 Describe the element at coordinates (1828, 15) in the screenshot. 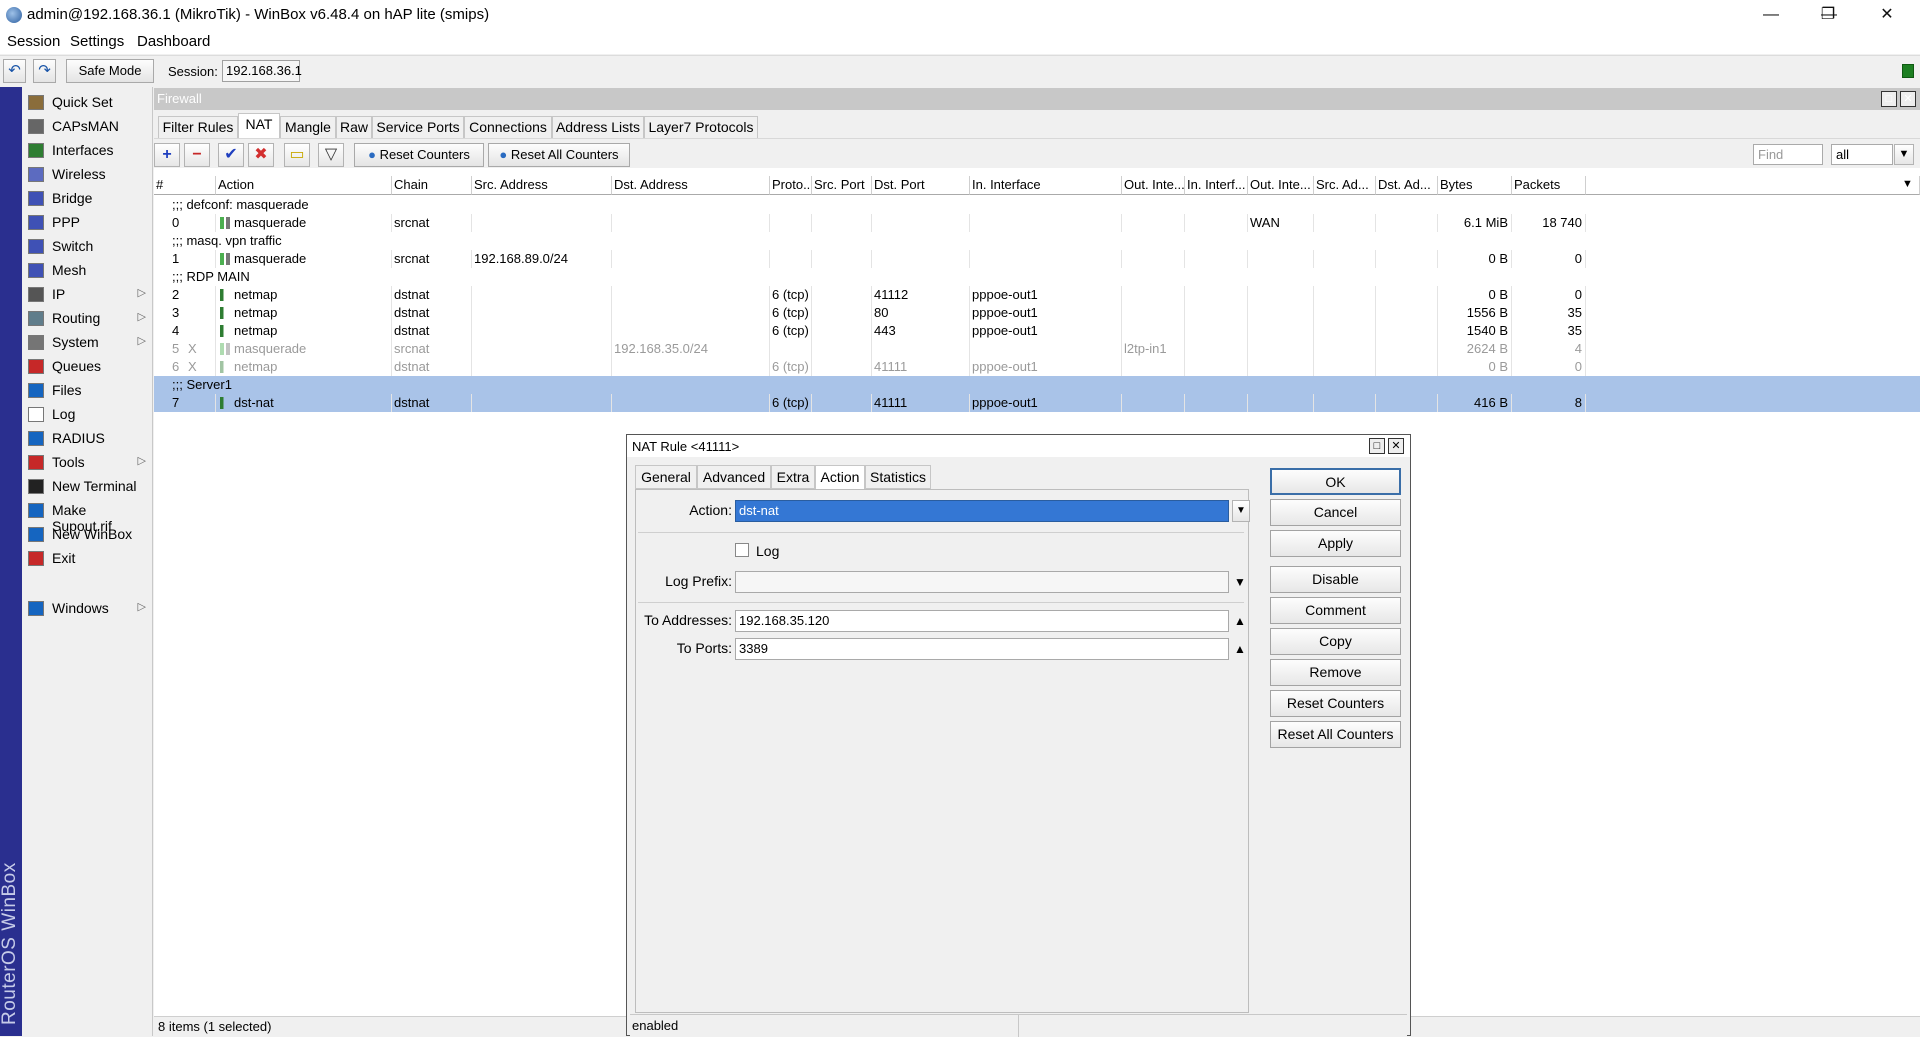

I see `restore-button: ❐` at that location.